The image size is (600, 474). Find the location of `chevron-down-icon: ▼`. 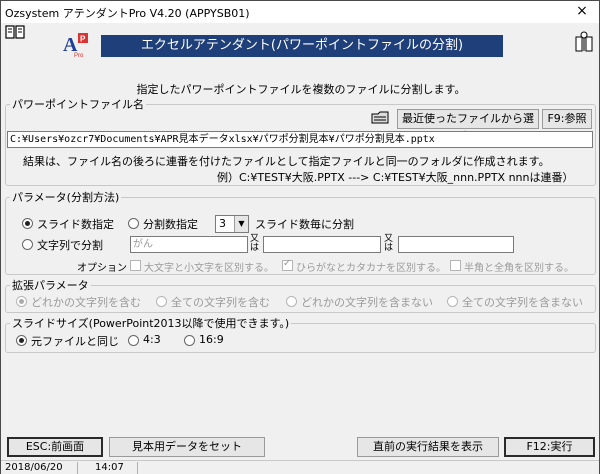

chevron-down-icon: ▼ is located at coordinates (241, 224).